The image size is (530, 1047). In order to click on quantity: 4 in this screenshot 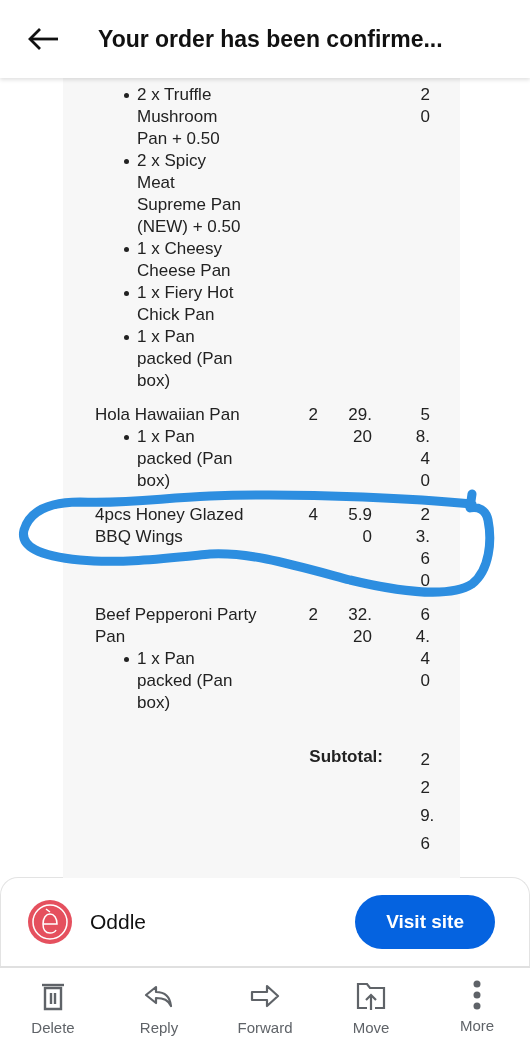, I will do `click(313, 514)`.